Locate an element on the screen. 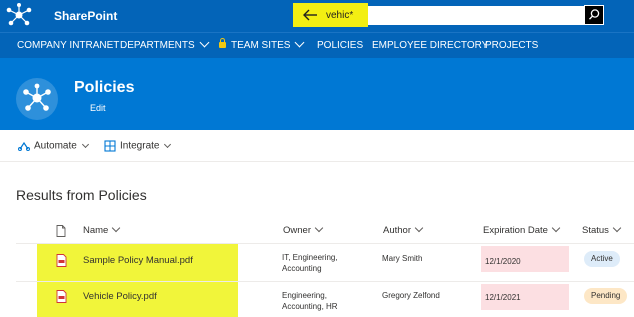 The height and width of the screenshot is (317, 634). back-arrow-icon is located at coordinates (310, 15).